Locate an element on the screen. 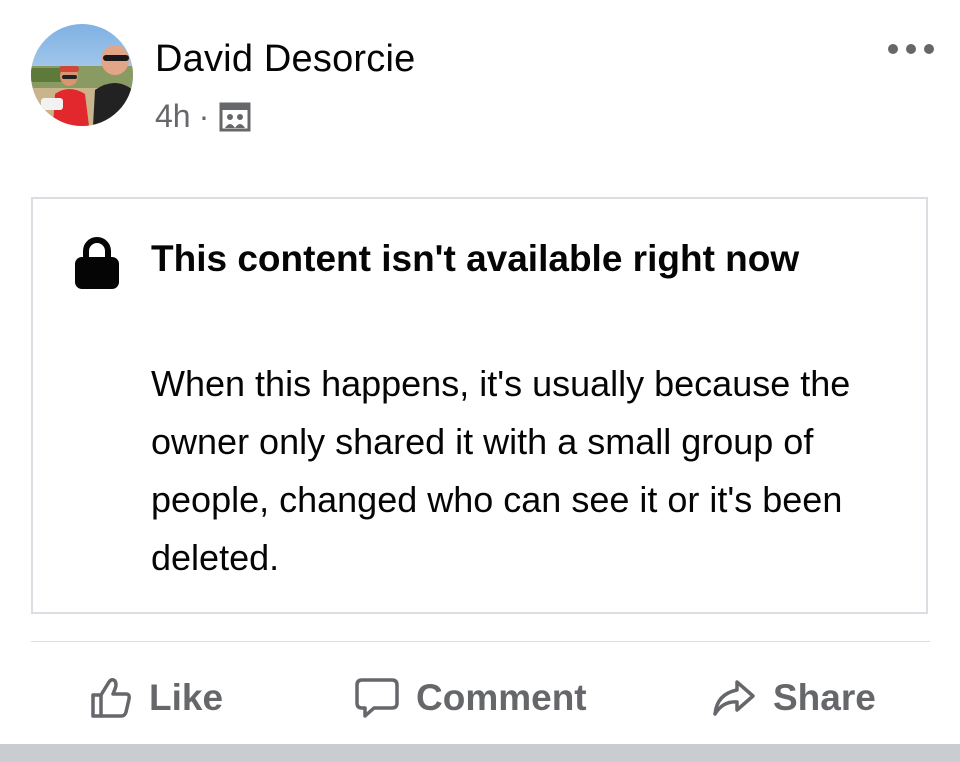 This screenshot has width=960, height=762. comment-label: Comment is located at coordinates (501, 697).